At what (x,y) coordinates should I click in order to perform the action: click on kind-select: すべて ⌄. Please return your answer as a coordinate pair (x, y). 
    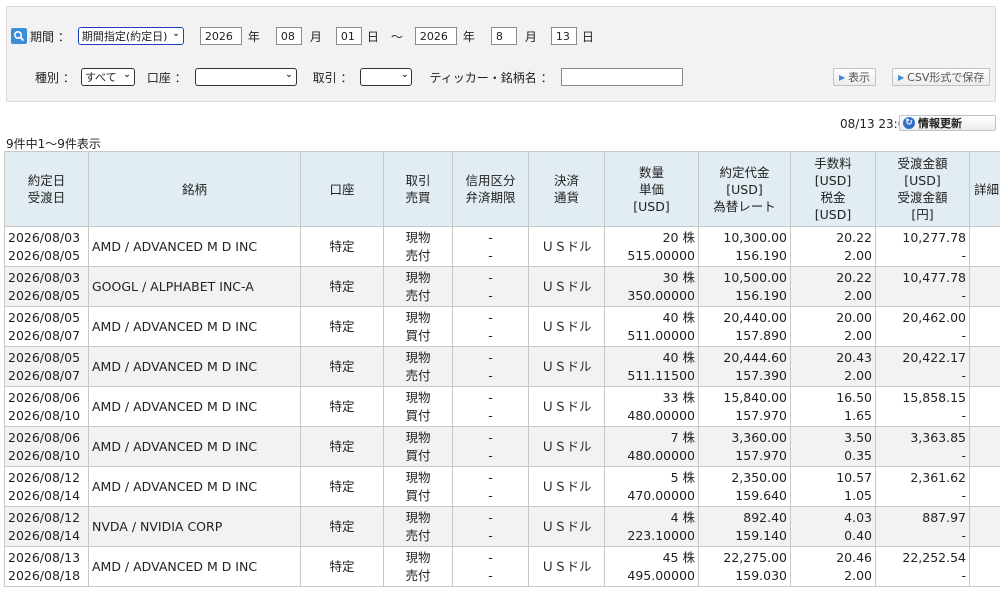
    Looking at the image, I should click on (107, 77).